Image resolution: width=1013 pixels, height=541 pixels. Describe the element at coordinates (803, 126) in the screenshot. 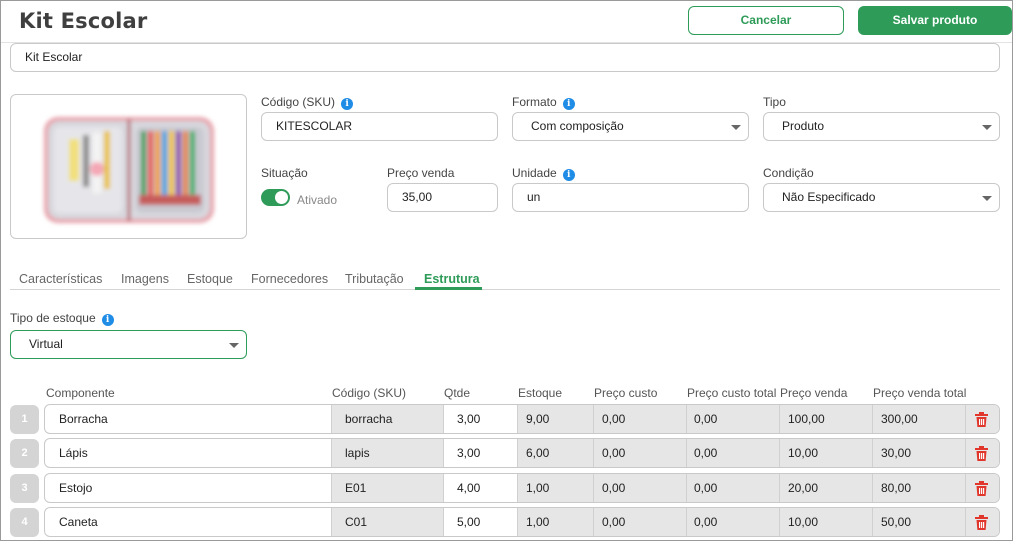

I see `tipo-value: Produto` at that location.